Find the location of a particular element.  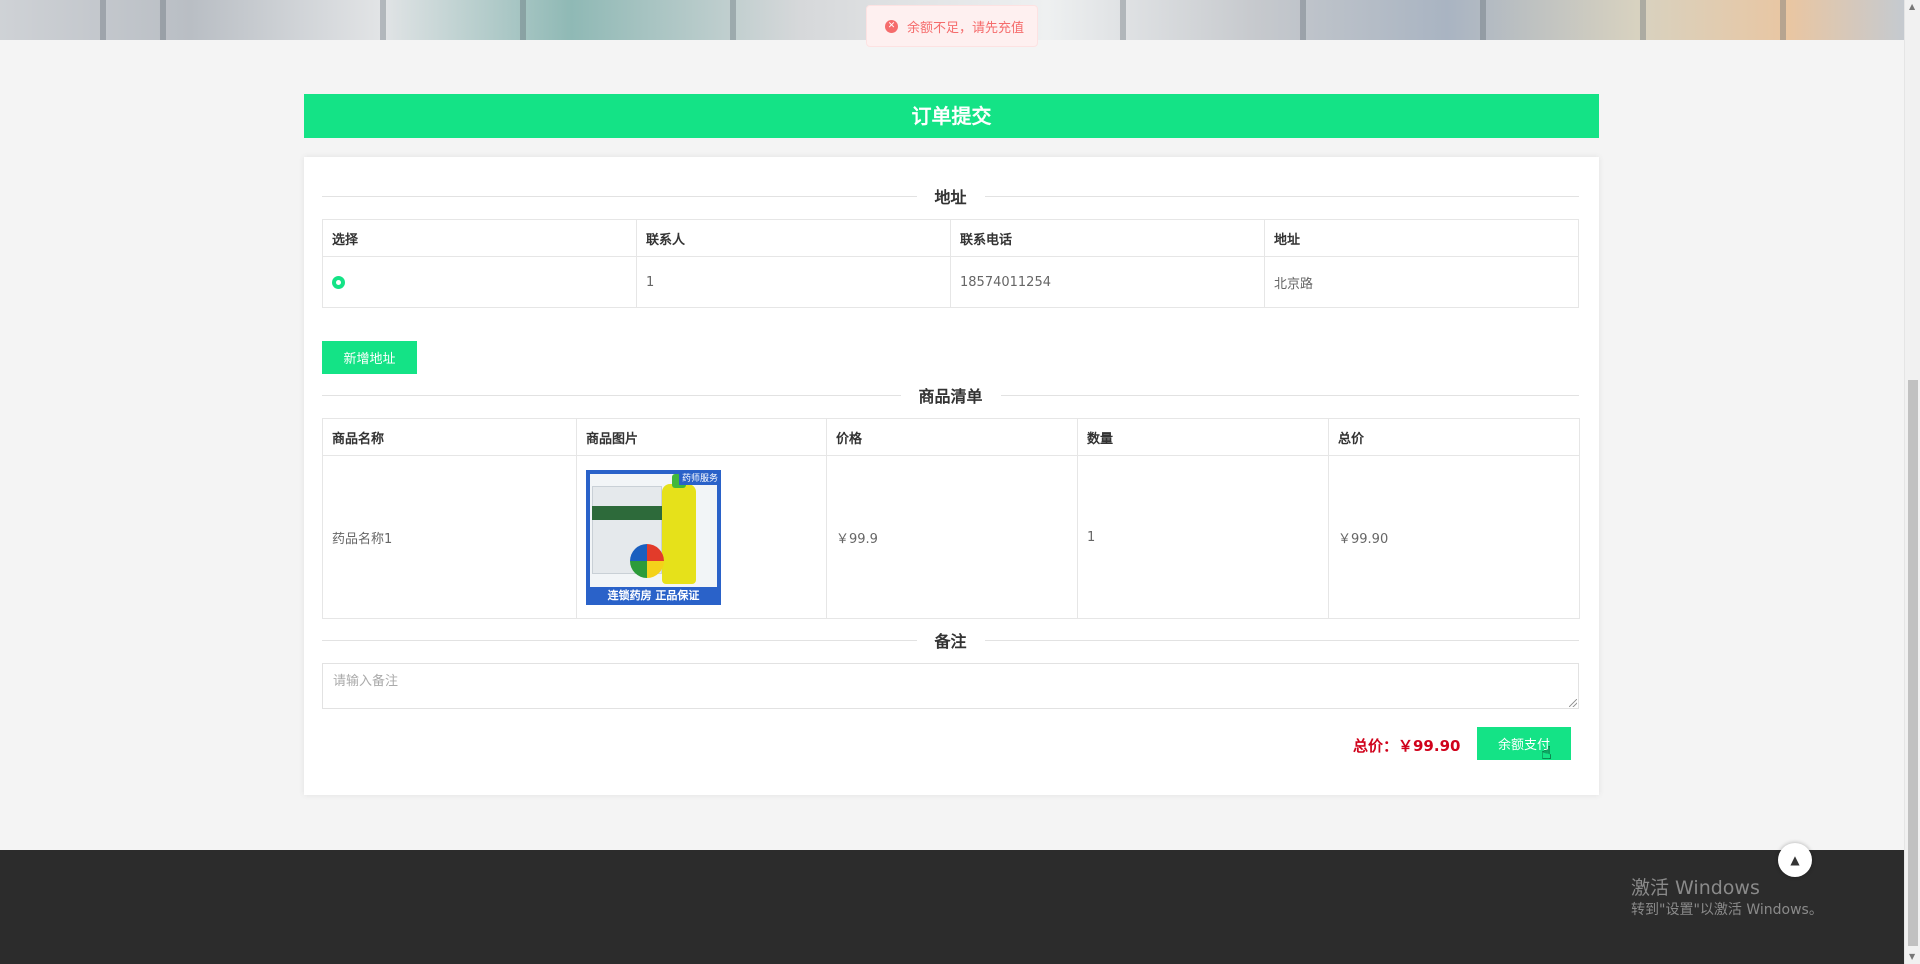

column-header-quantity: 数量 is located at coordinates (1203, 437).